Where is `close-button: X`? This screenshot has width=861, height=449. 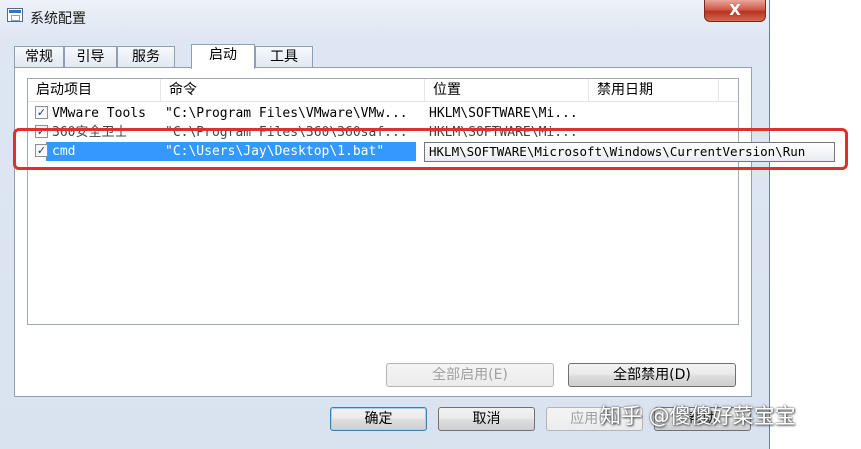 close-button: X is located at coordinates (735, 11).